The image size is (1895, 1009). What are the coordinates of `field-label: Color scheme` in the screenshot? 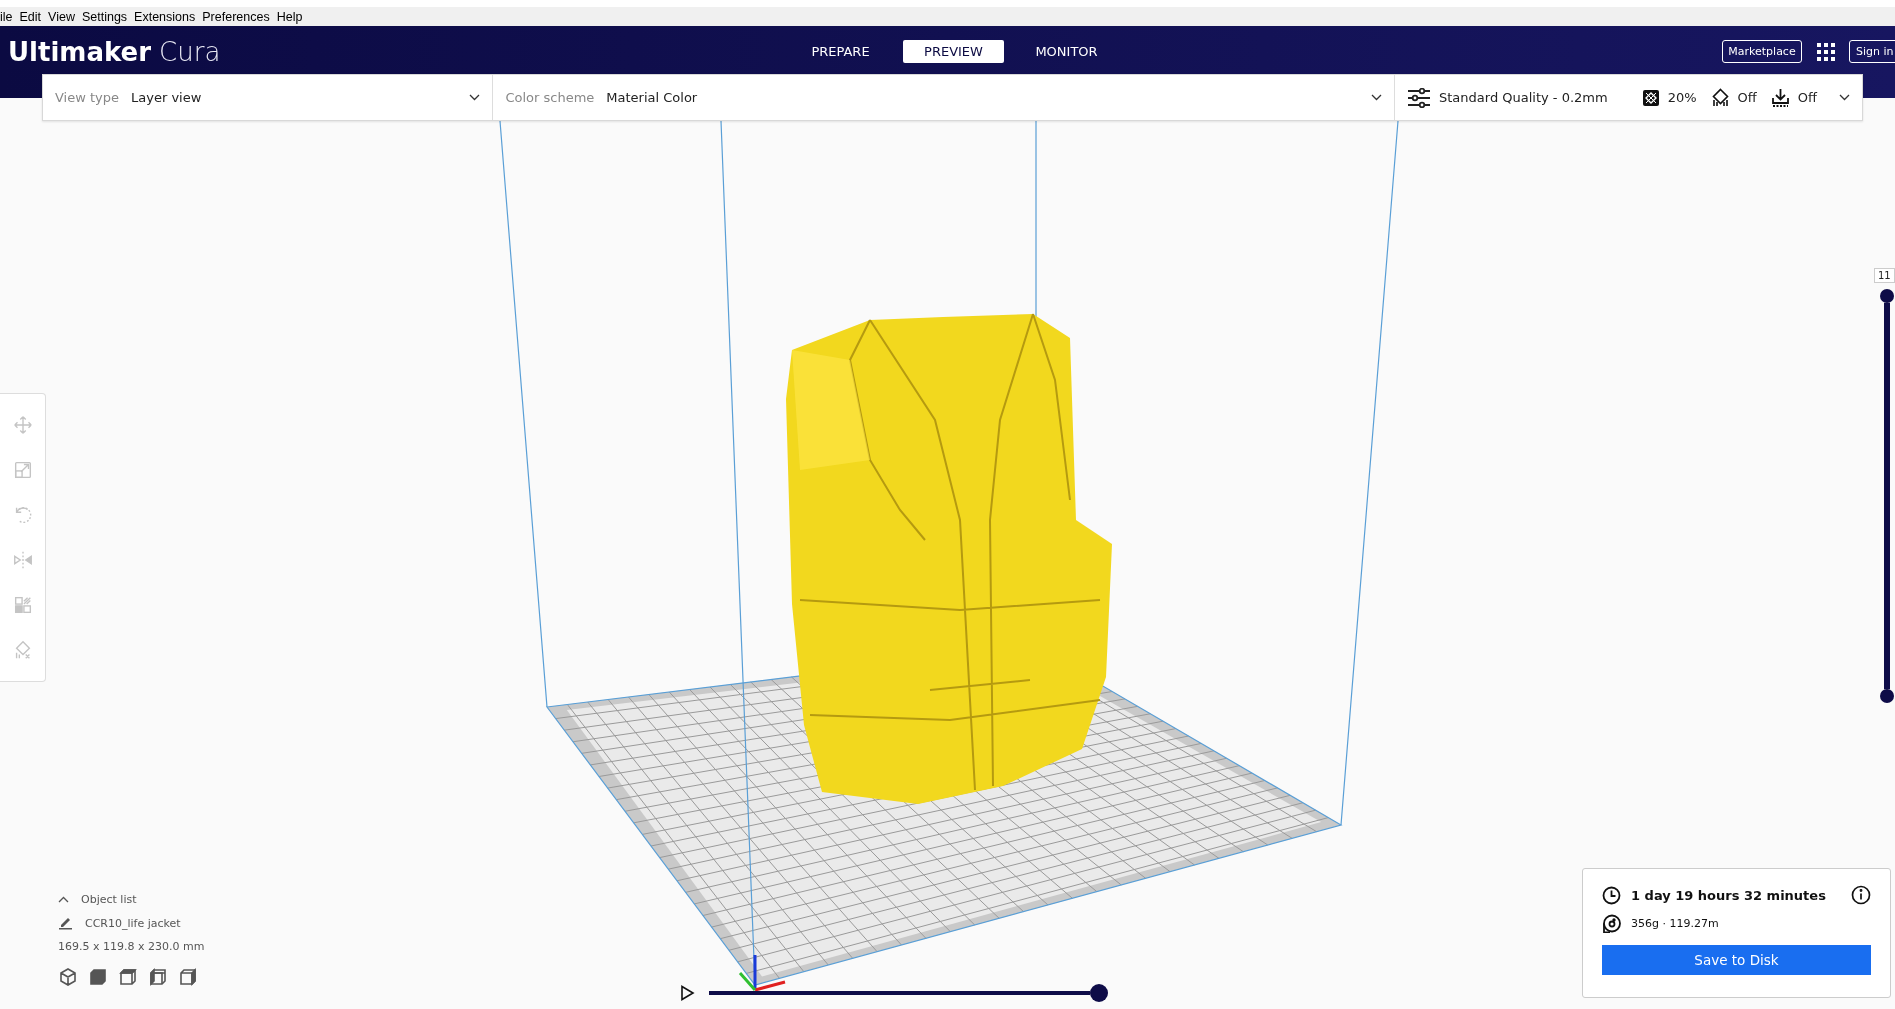 It's located at (550, 97).